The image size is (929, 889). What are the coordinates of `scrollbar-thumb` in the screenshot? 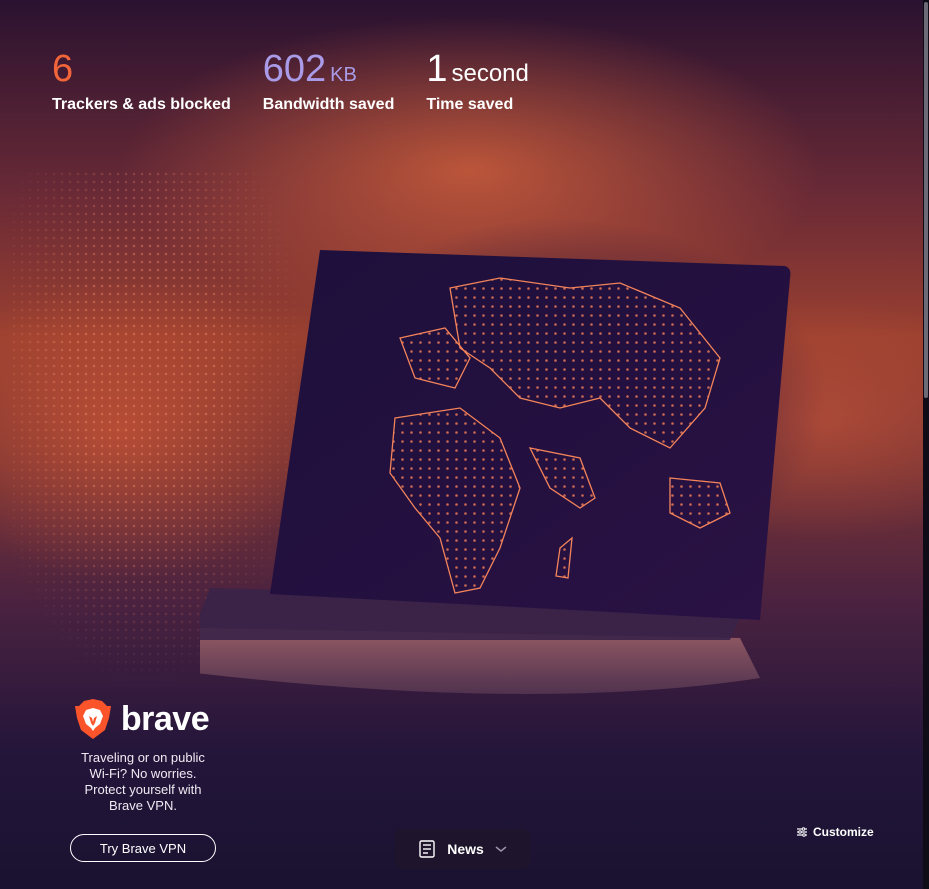 It's located at (926, 200).